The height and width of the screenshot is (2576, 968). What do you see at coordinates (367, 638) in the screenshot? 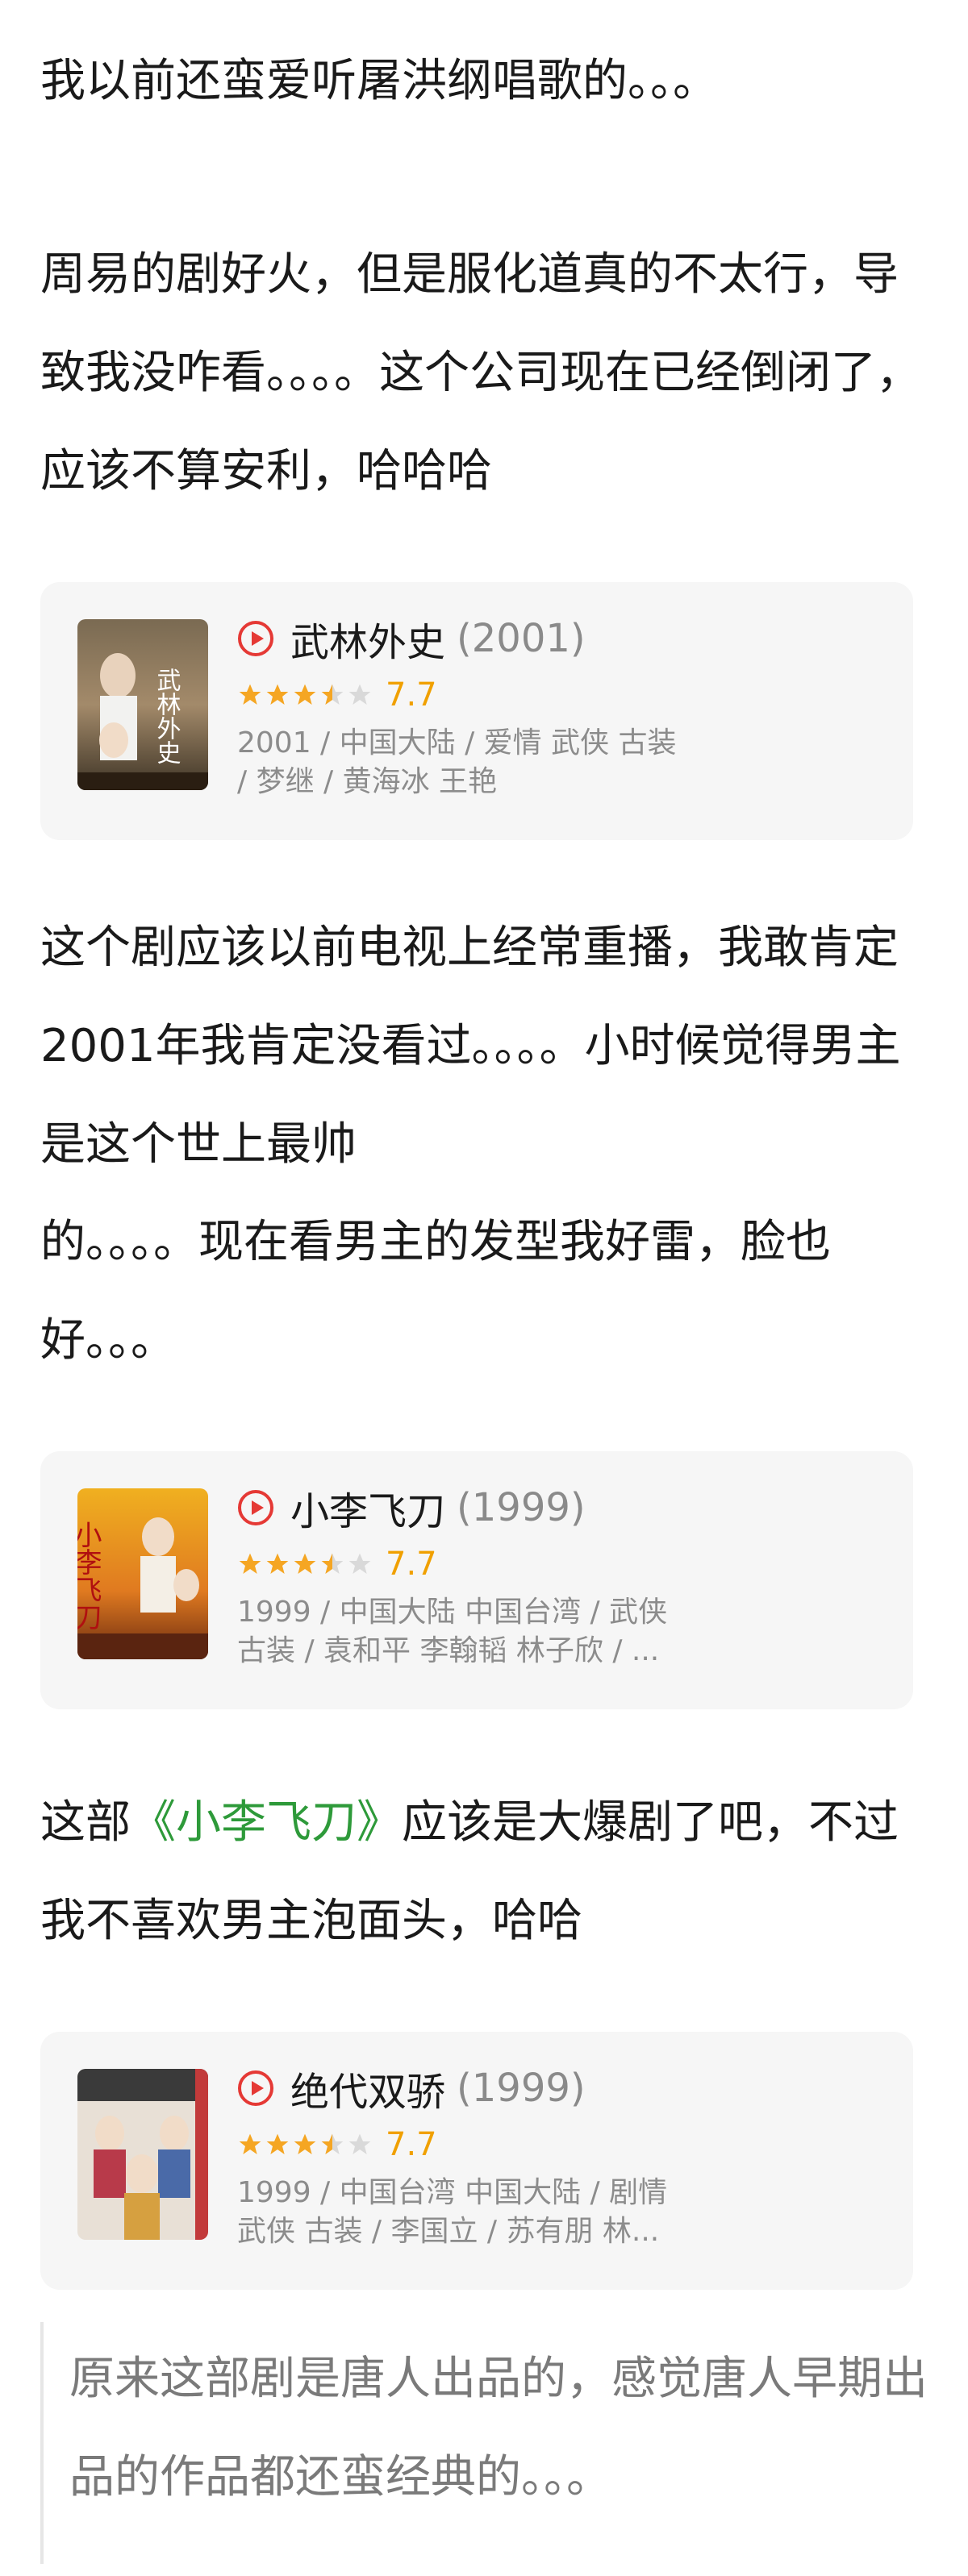
I see `card-title: 武林外史` at bounding box center [367, 638].